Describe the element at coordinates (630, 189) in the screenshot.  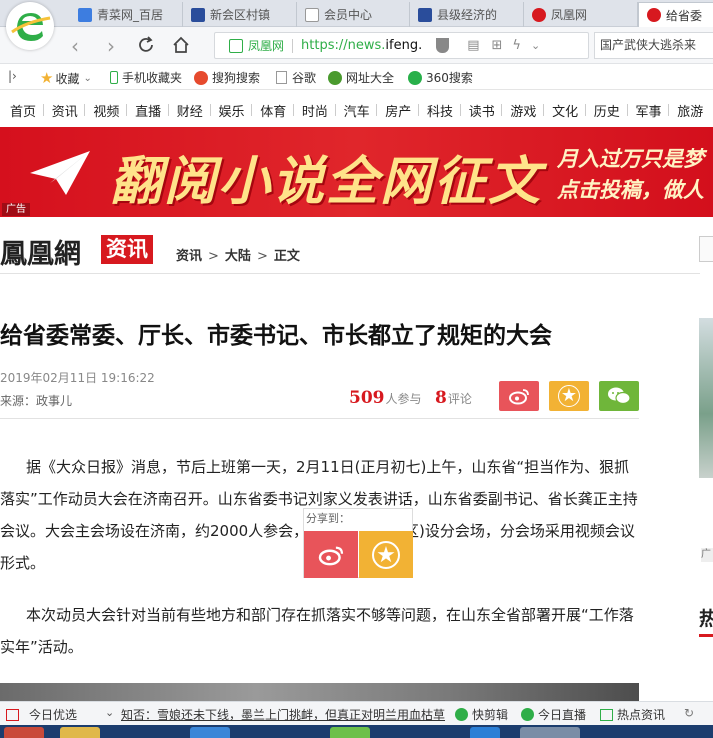
I see `banner-subtitle: 点击投稿，做人` at that location.